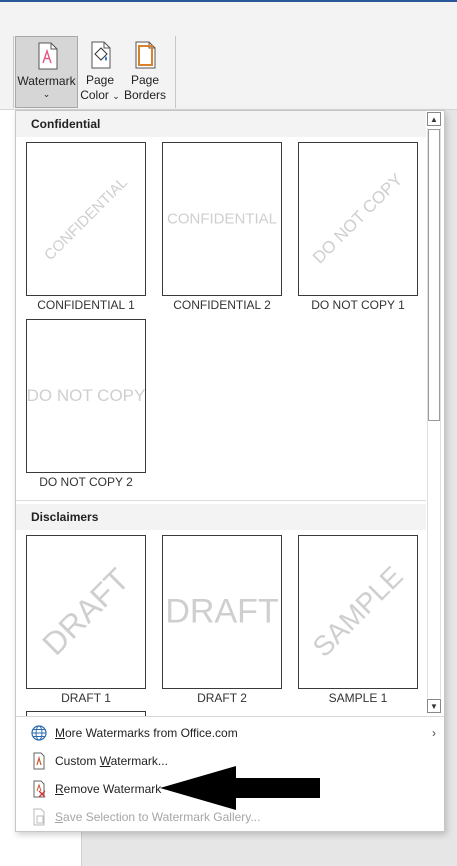 The width and height of the screenshot is (457, 866). I want to click on save-selection-icon, so click(39, 817).